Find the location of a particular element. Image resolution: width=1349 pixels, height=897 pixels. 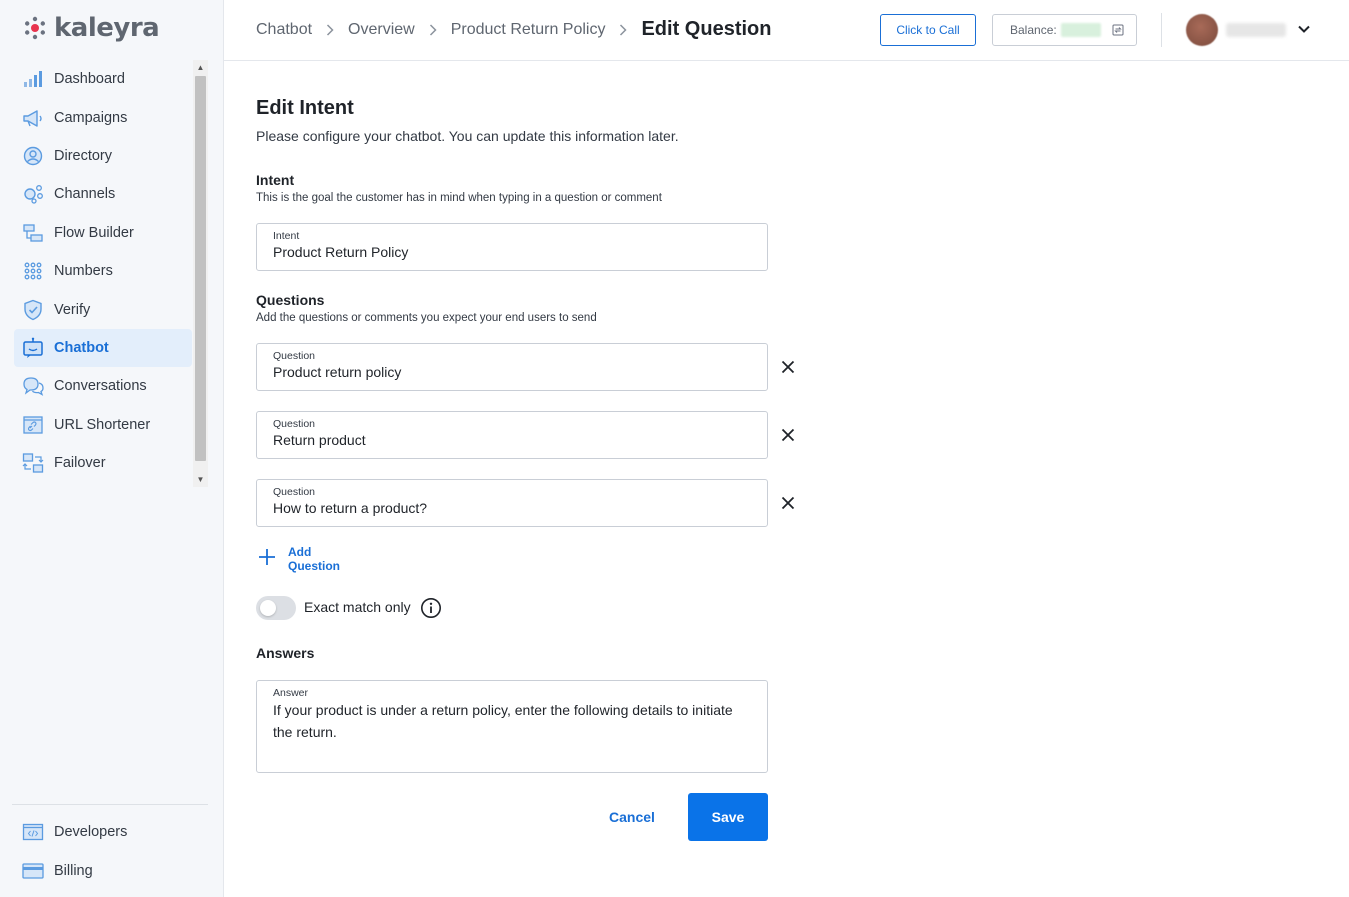

sidebar-item-label: Channels is located at coordinates (85, 194).